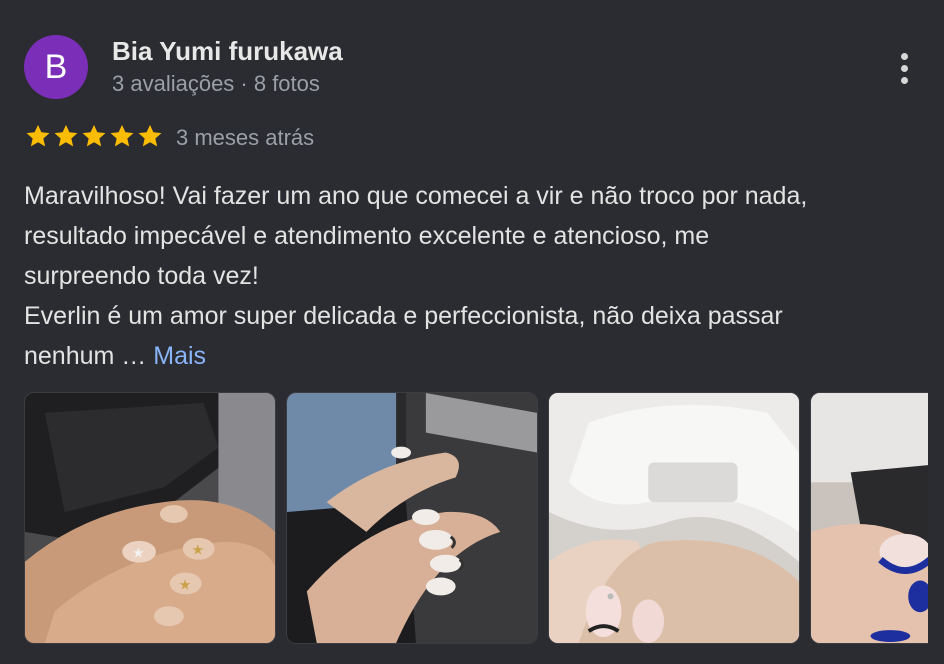 The width and height of the screenshot is (944, 664). I want to click on review-date: 3 meses atrás, so click(245, 137).